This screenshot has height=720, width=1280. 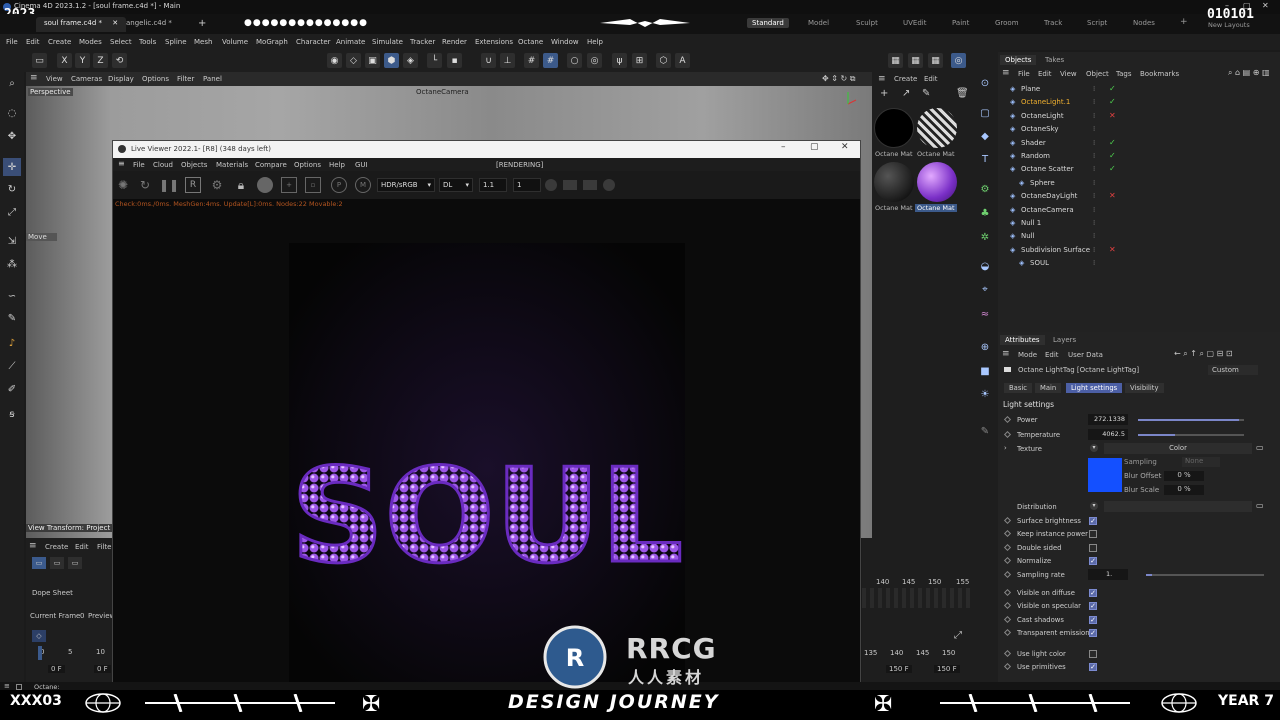 I want to click on object-row: ◈ OctaneDayLight ⁞ ✕, so click(x=1139, y=196).